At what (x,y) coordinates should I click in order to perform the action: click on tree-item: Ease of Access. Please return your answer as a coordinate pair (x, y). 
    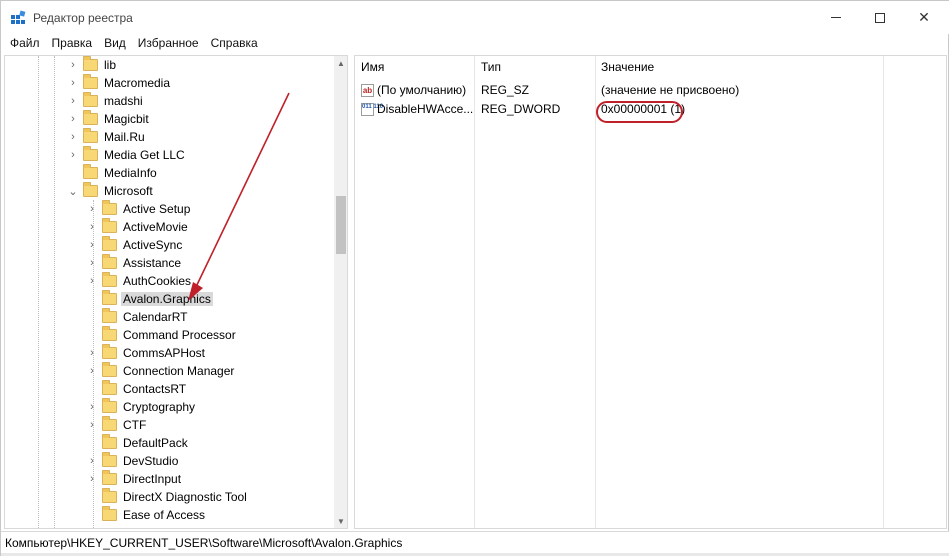
    Looking at the image, I should click on (146, 515).